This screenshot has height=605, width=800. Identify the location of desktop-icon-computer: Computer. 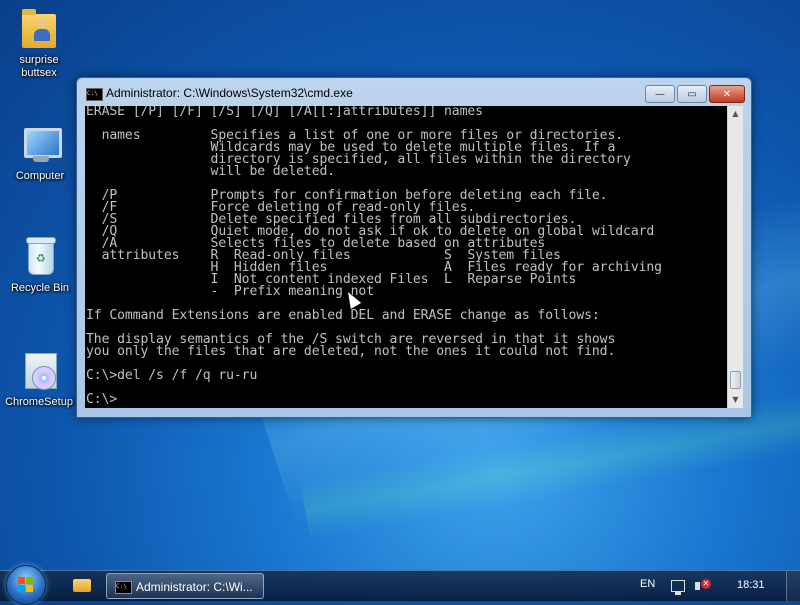
(40, 153).